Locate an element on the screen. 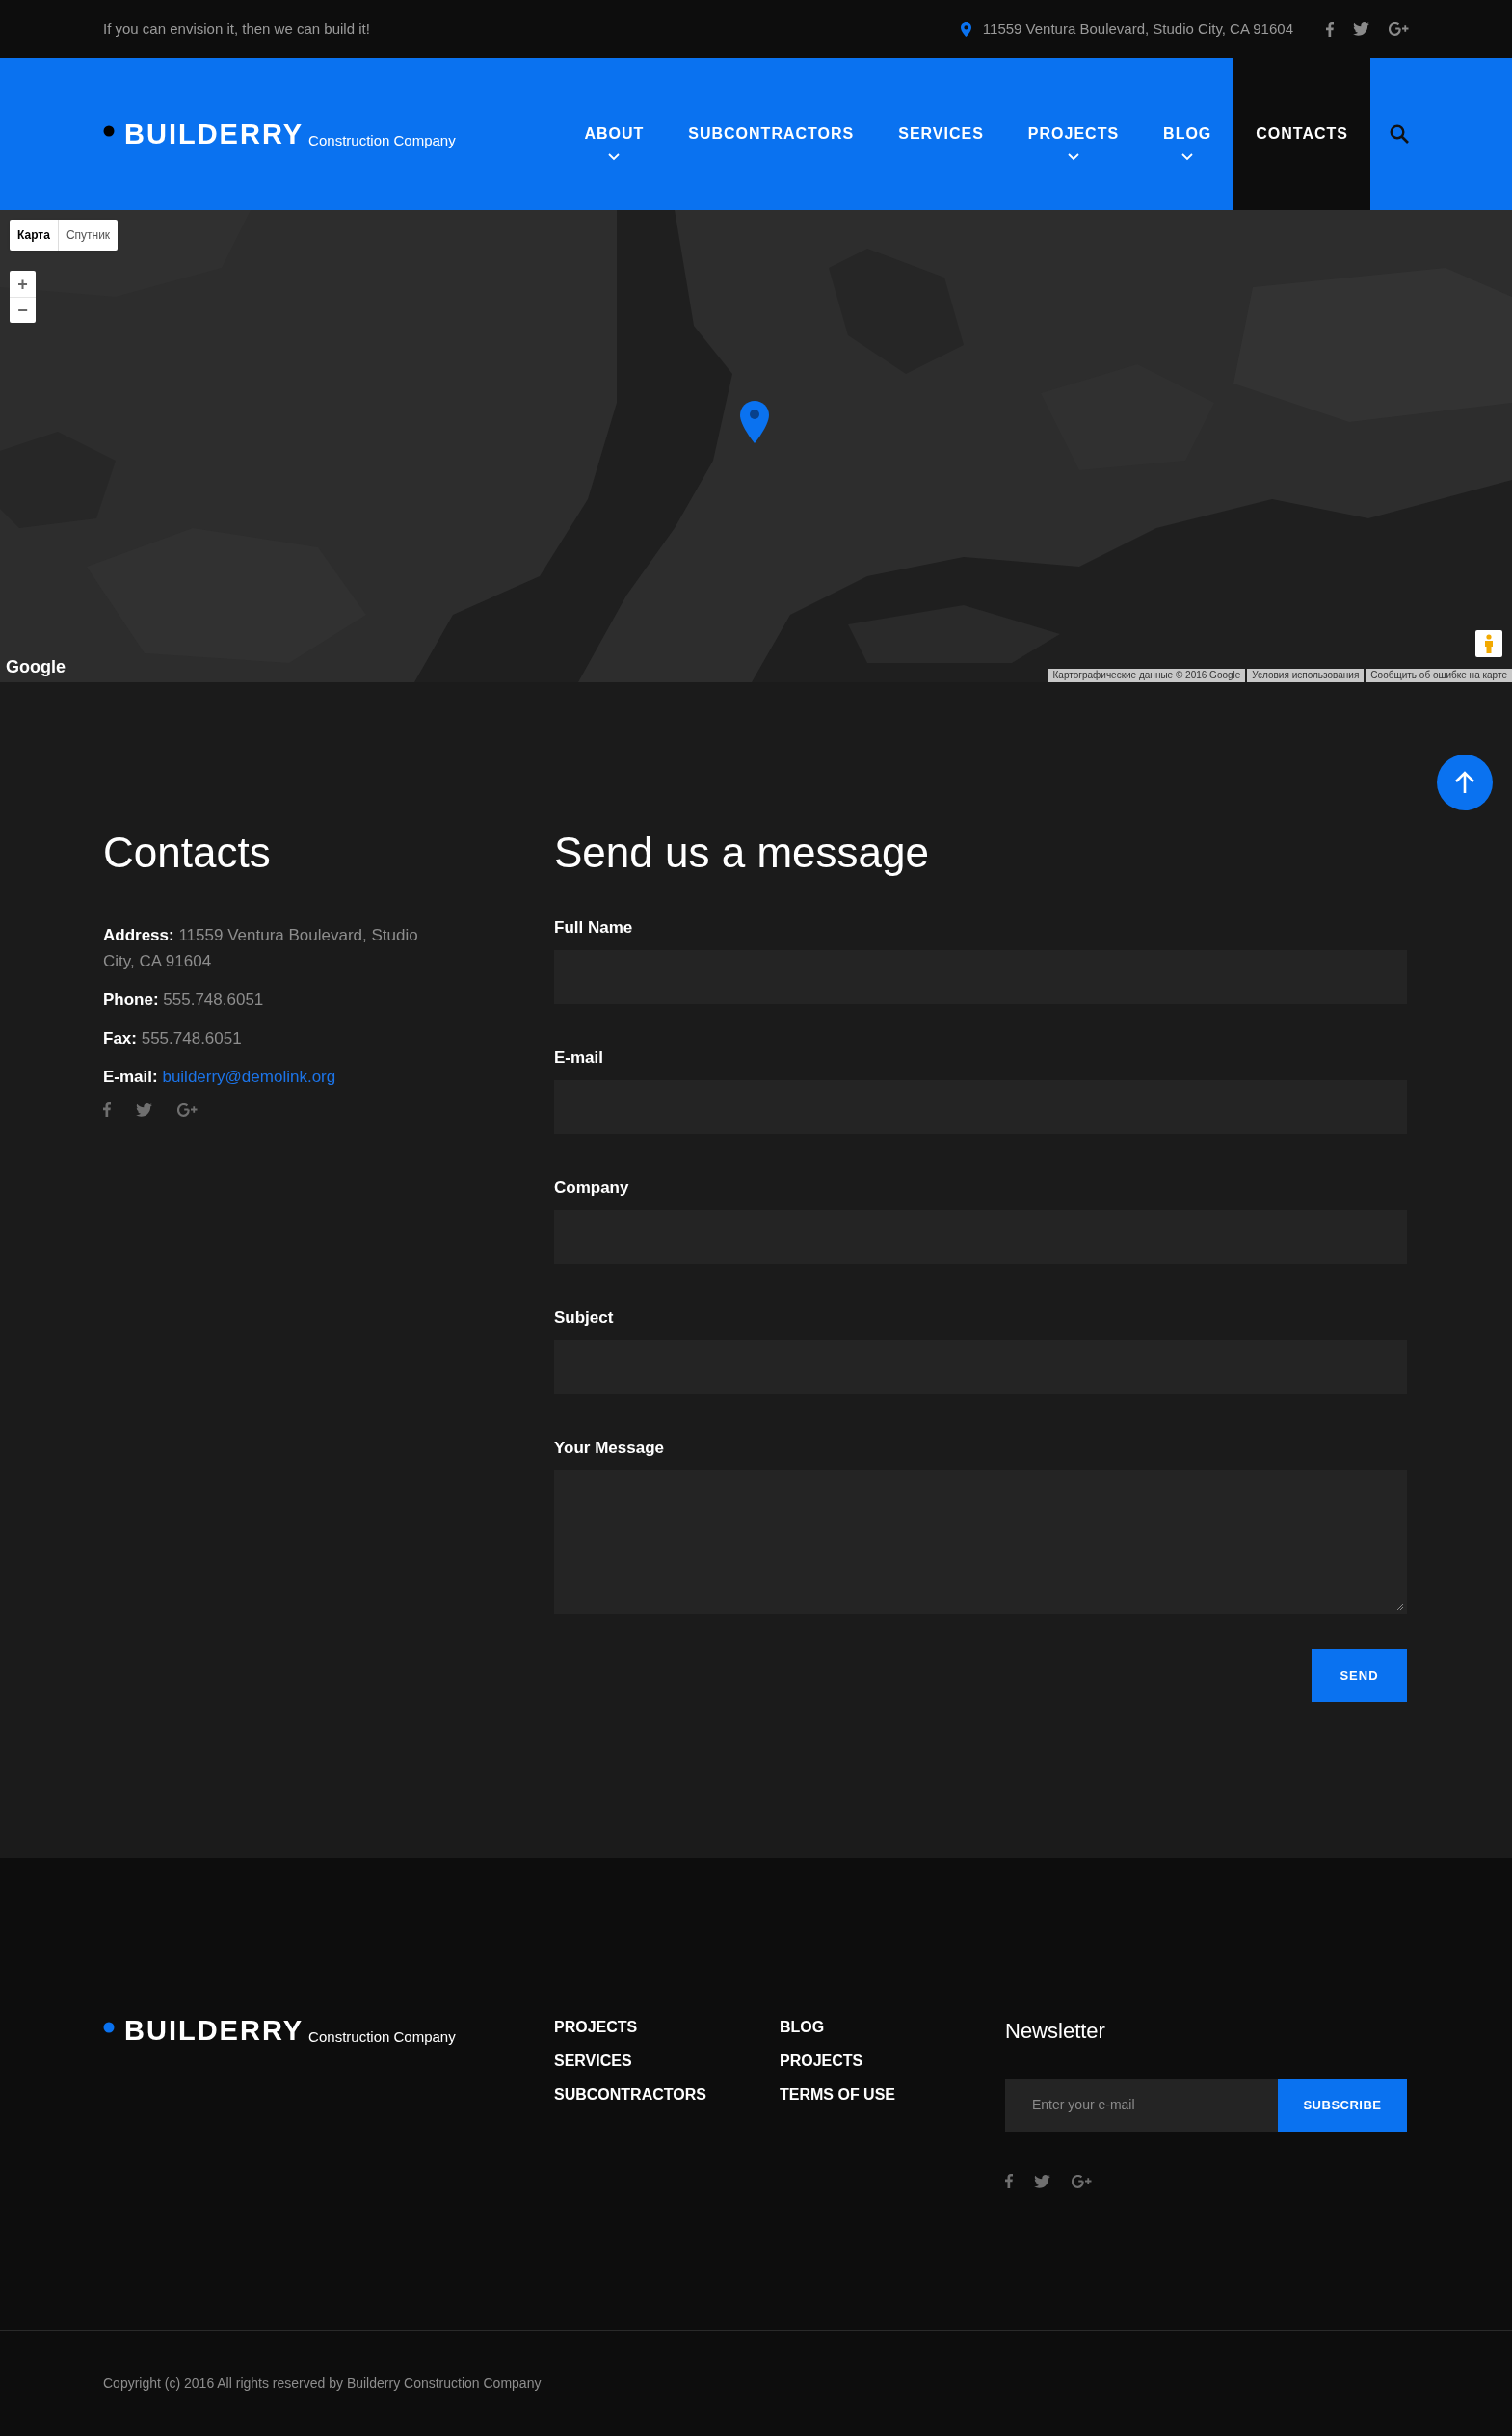 This screenshot has width=1512, height=2436. nav-item: ABOUT is located at coordinates (615, 134).